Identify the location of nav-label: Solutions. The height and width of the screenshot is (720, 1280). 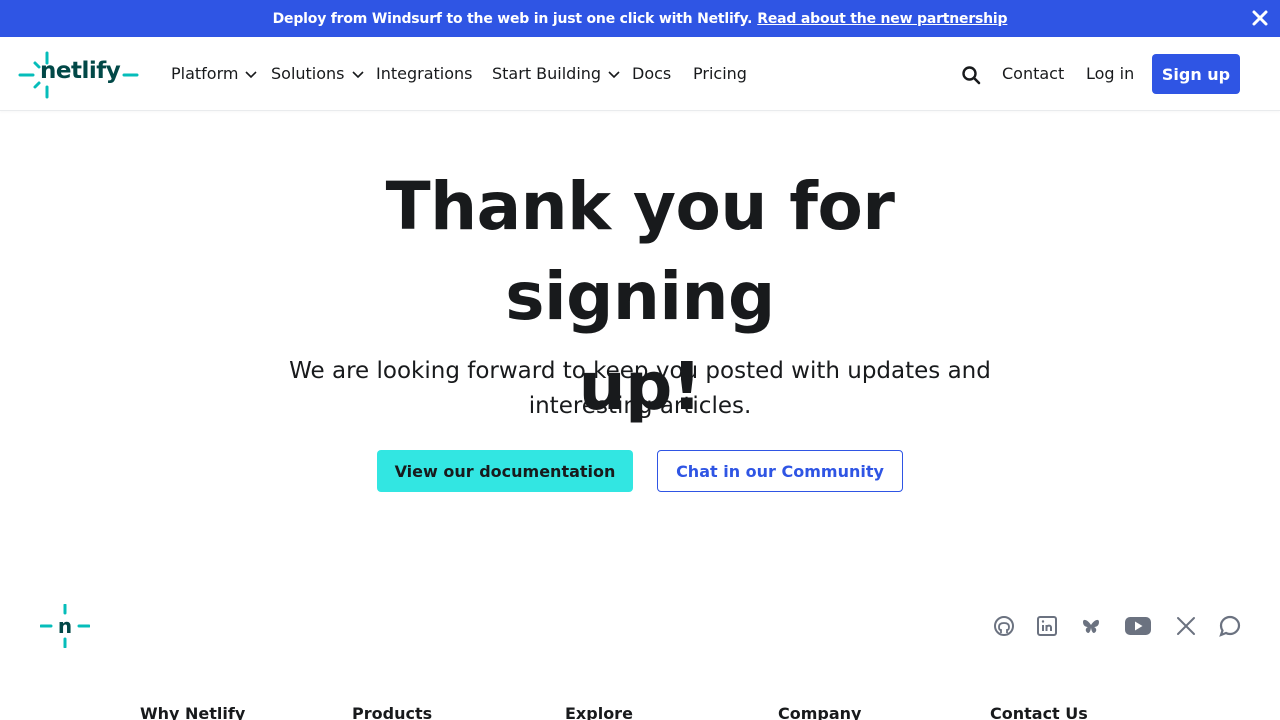
(308, 73).